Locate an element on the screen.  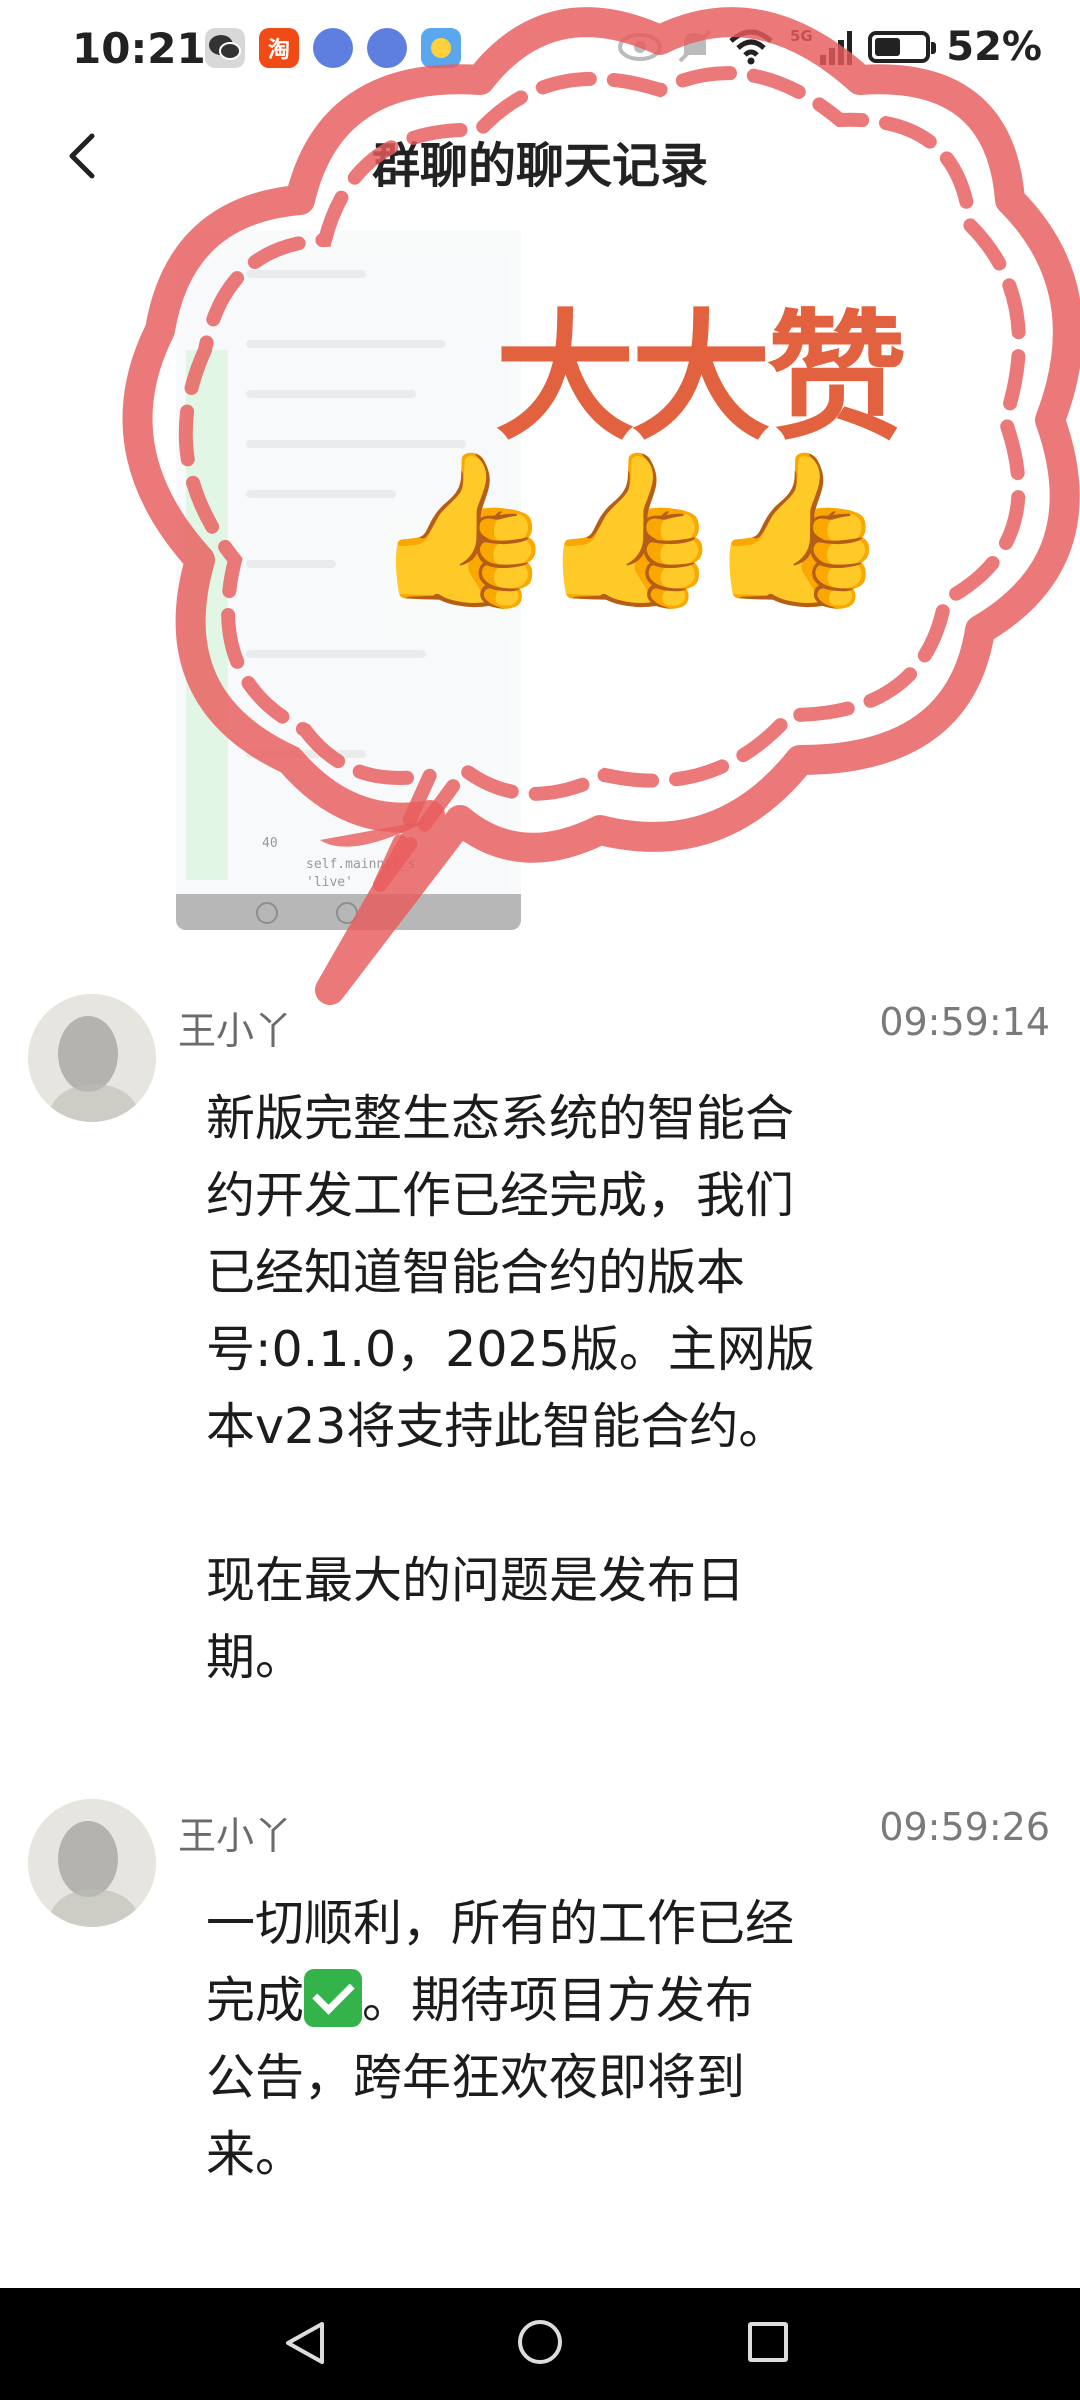
battery-icon is located at coordinates (902, 47).